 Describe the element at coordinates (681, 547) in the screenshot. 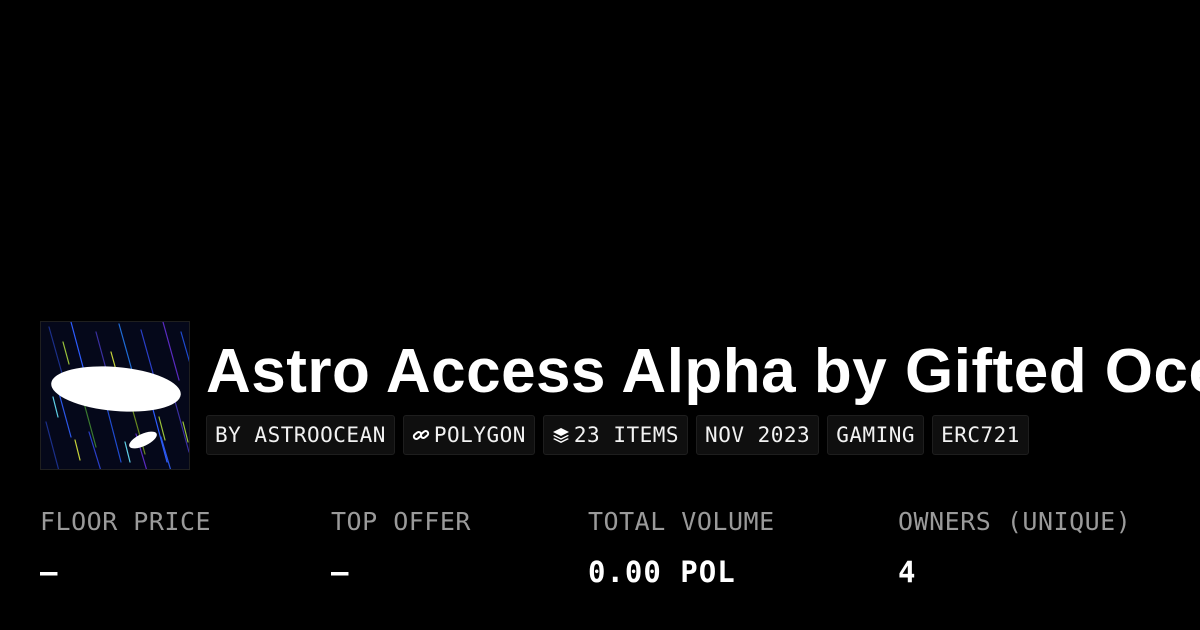

I see `total-volume-stat: TOTAL VOLUME 0.00 POL` at that location.